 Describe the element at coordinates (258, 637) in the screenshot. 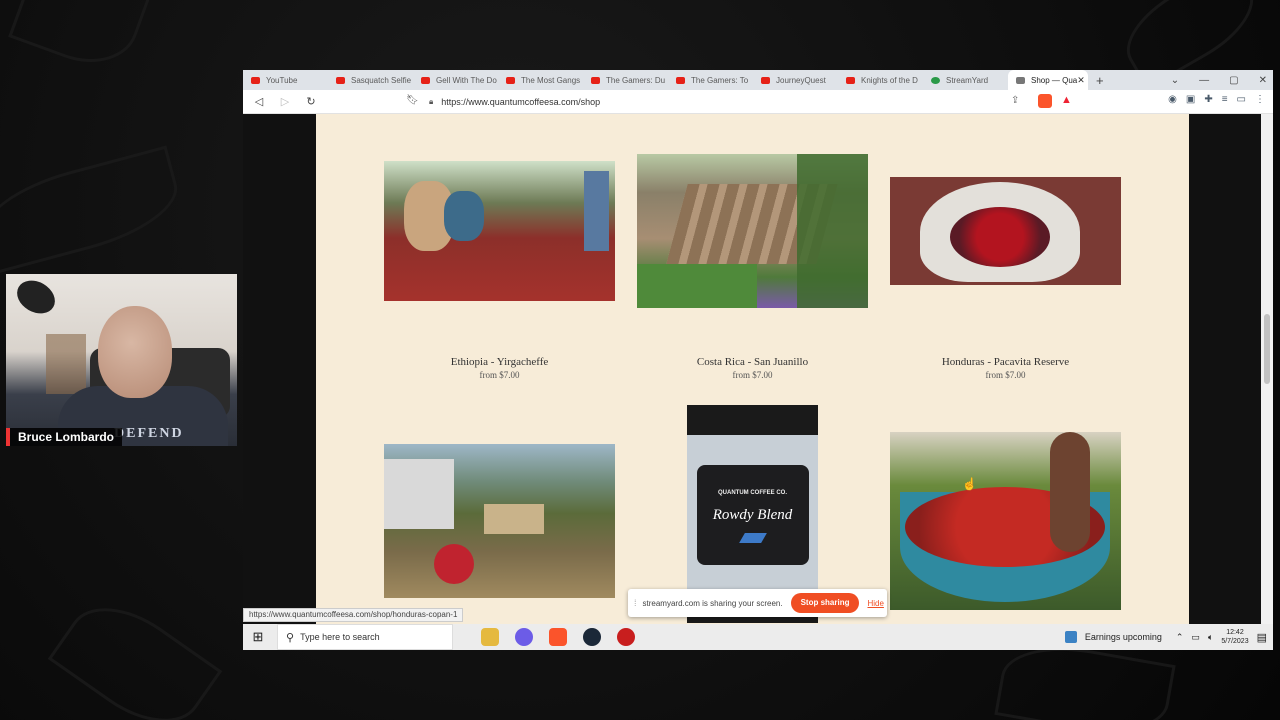

I see `windows-start-icon: ⊞` at that location.